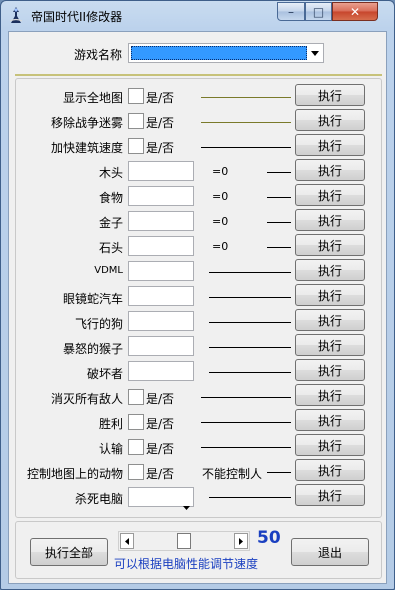 Image resolution: width=395 pixels, height=590 pixels. Describe the element at coordinates (241, 541) in the screenshot. I see `slider-right-arrow-icon` at that location.